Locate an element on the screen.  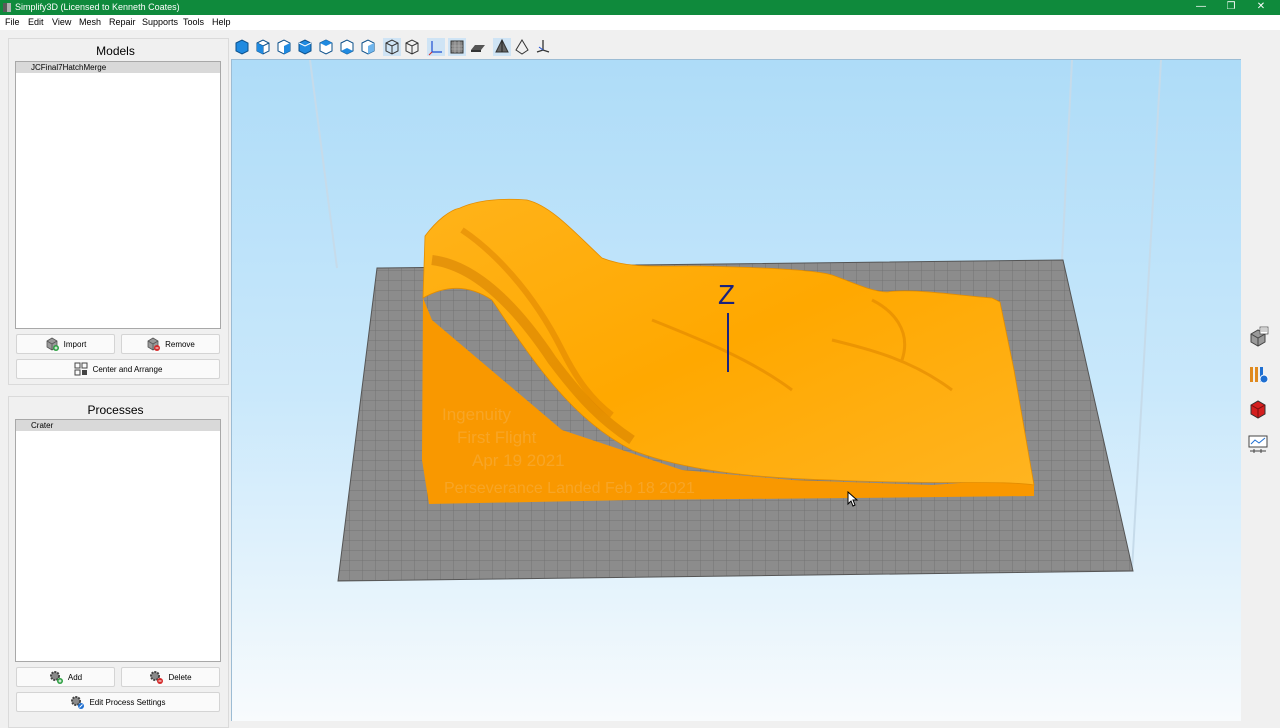
delete-gear-icon is located at coordinates (157, 677).